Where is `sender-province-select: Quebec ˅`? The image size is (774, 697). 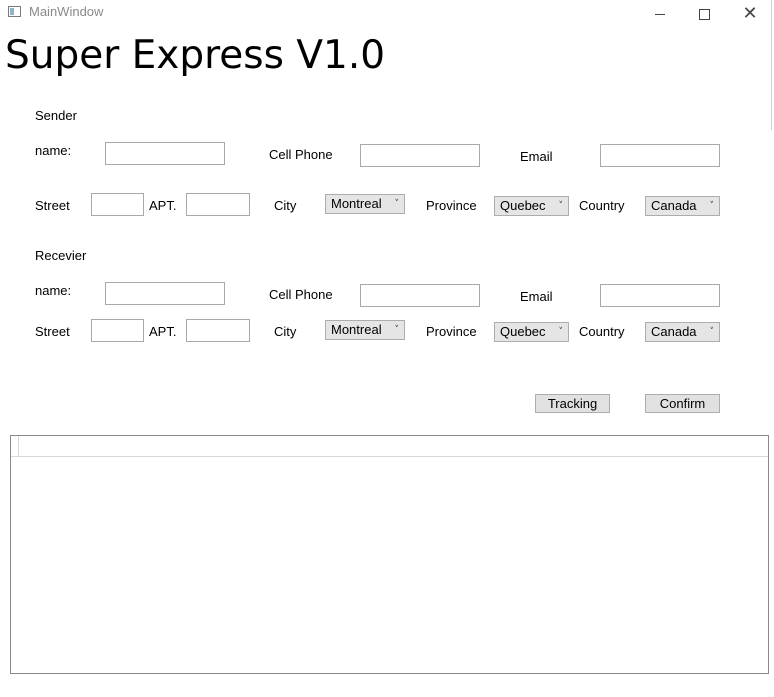 sender-province-select: Quebec ˅ is located at coordinates (531, 206).